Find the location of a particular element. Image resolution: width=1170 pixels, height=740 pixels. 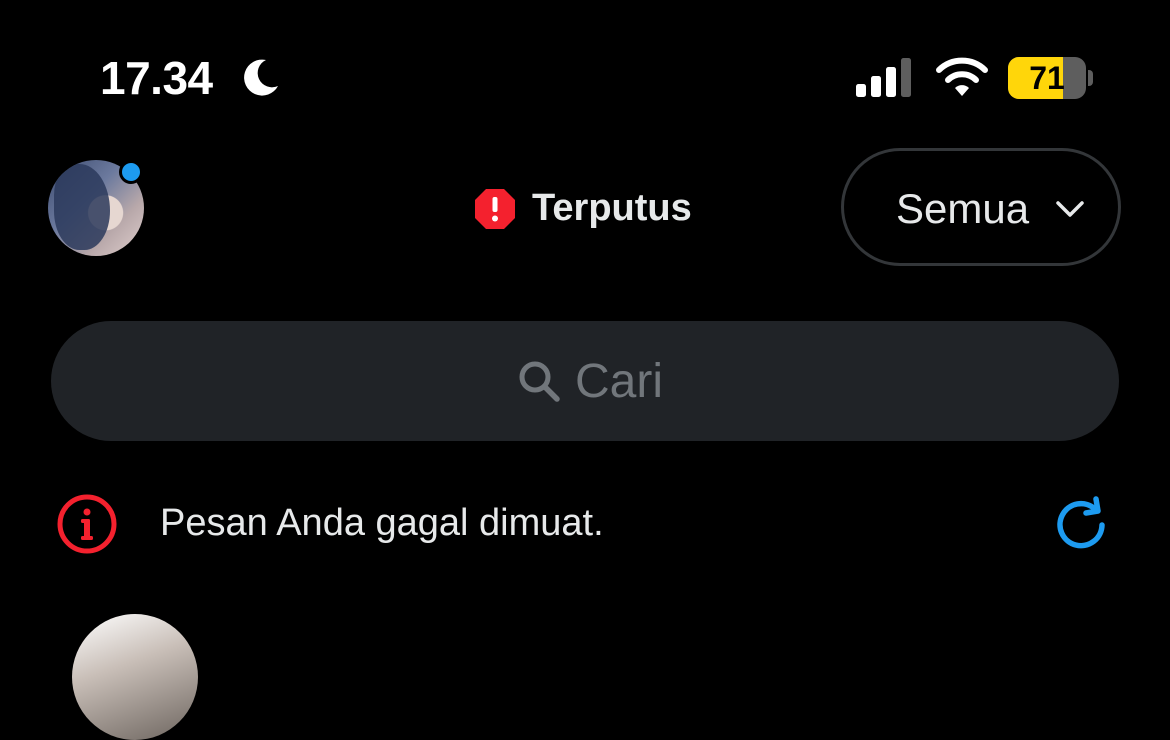

refresh-icon is located at coordinates (1083, 525).